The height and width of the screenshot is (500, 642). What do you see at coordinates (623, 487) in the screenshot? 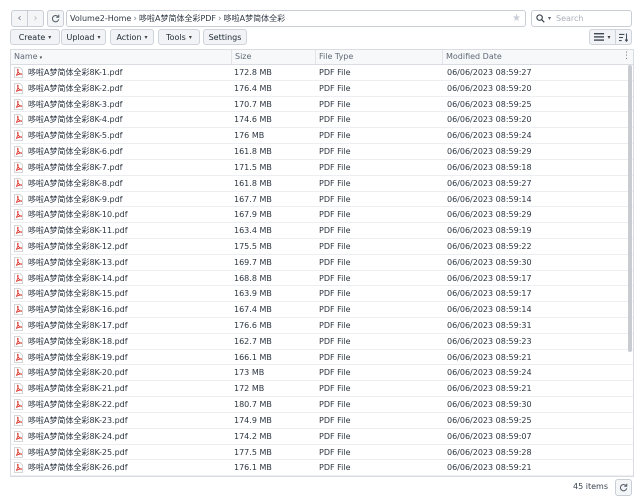
I see `reload-list-button` at bounding box center [623, 487].